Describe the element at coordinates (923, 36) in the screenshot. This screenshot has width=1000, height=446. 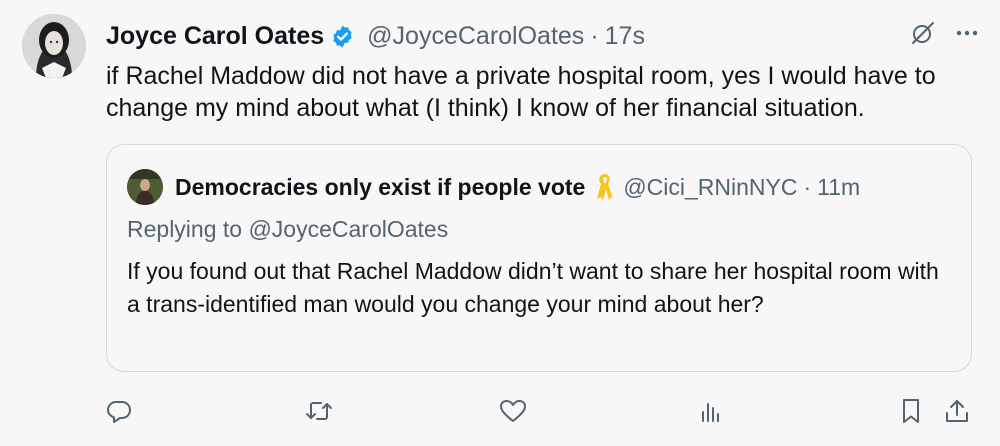
I see `grok-icon` at that location.